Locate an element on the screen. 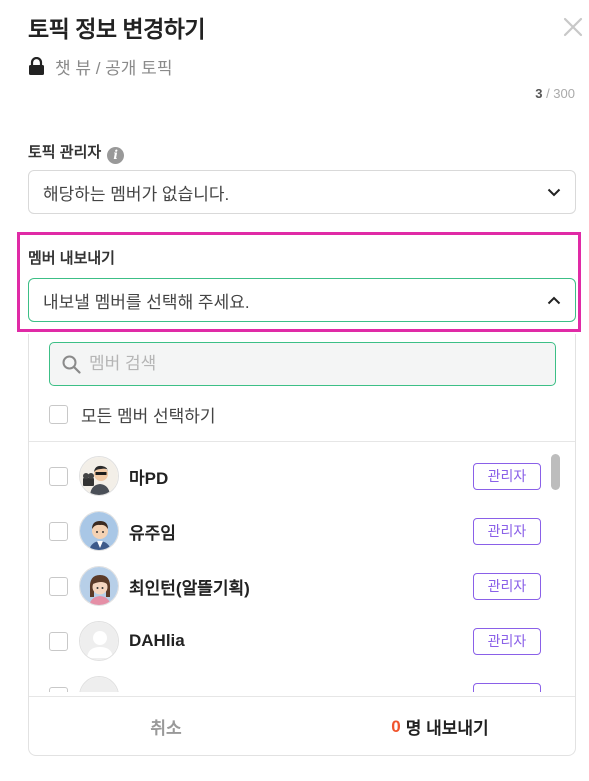 The width and height of the screenshot is (589, 781). cancel-button: 취소 is located at coordinates (166, 726).